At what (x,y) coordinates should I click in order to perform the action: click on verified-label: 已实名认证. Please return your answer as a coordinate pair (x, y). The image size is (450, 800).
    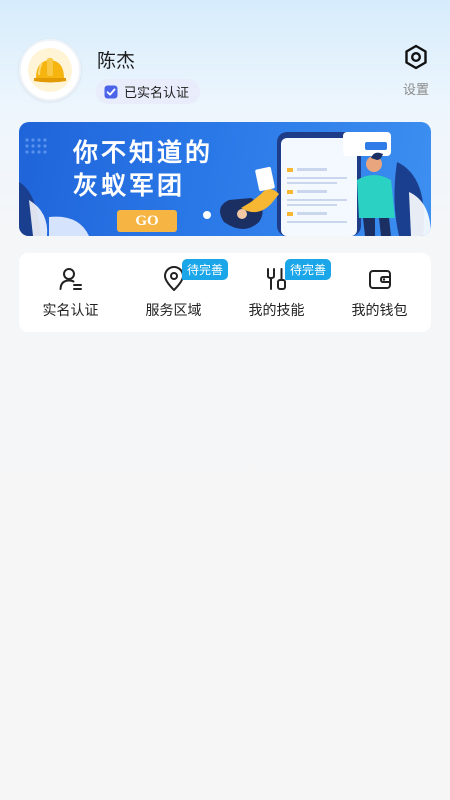
    Looking at the image, I should click on (157, 93).